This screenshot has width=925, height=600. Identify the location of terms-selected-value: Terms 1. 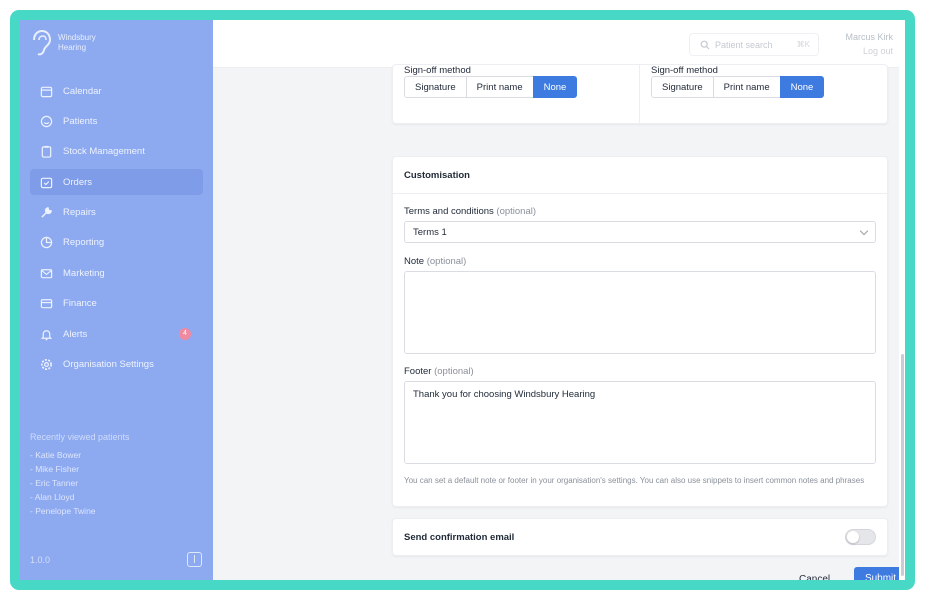
(430, 232).